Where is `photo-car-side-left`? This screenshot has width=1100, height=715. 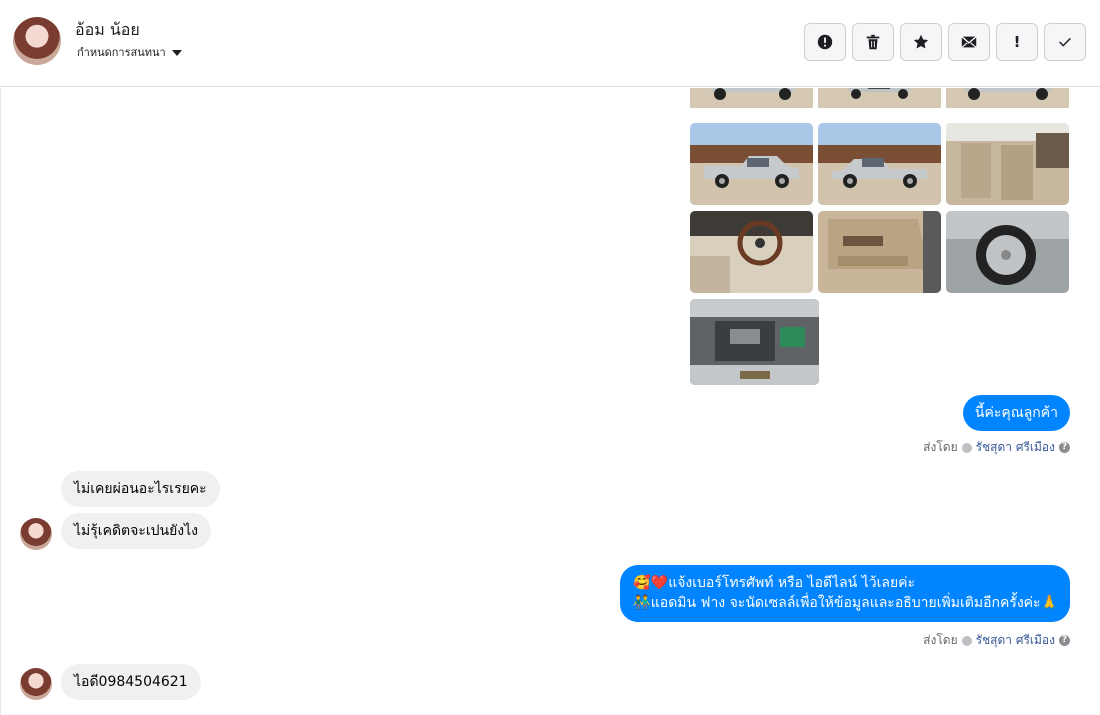 photo-car-side-left is located at coordinates (751, 164).